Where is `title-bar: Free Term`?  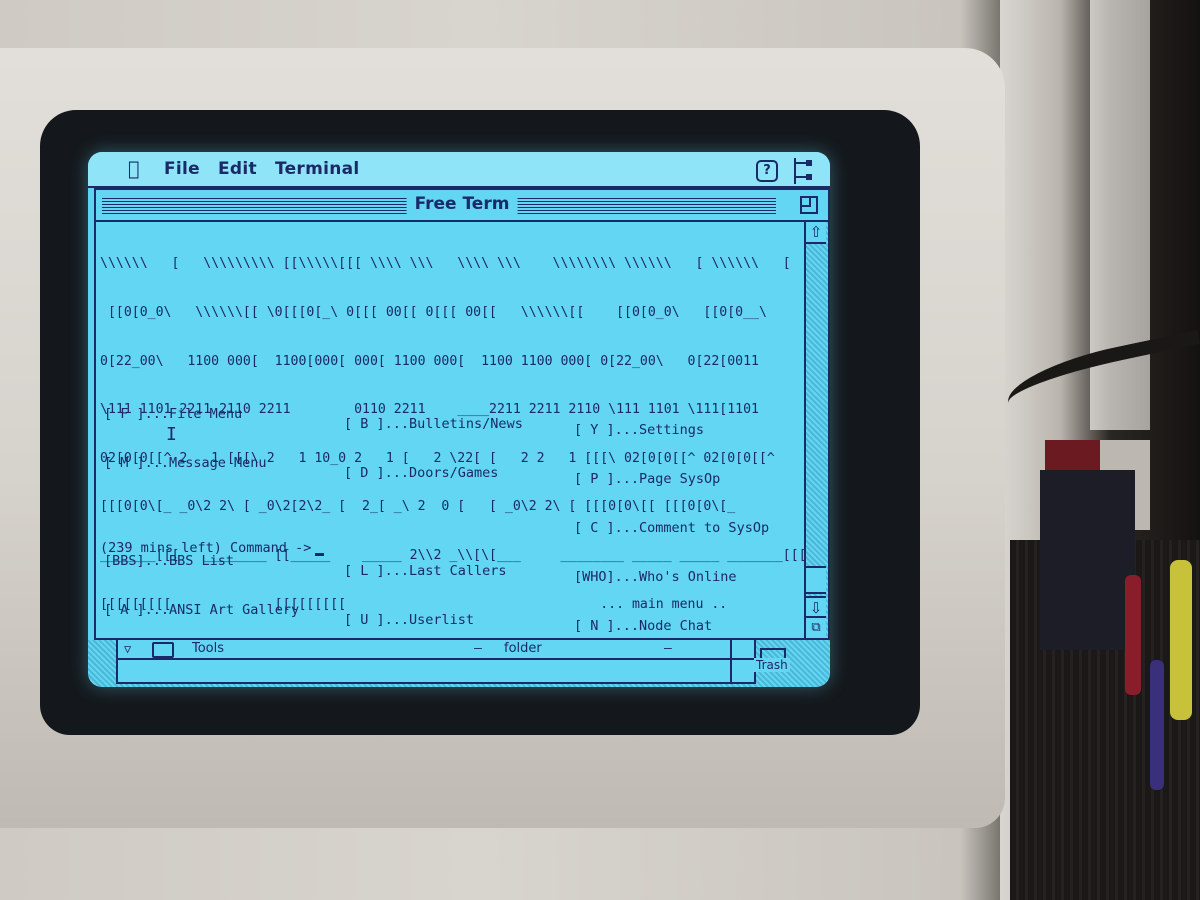 title-bar: Free Term is located at coordinates (462, 206).